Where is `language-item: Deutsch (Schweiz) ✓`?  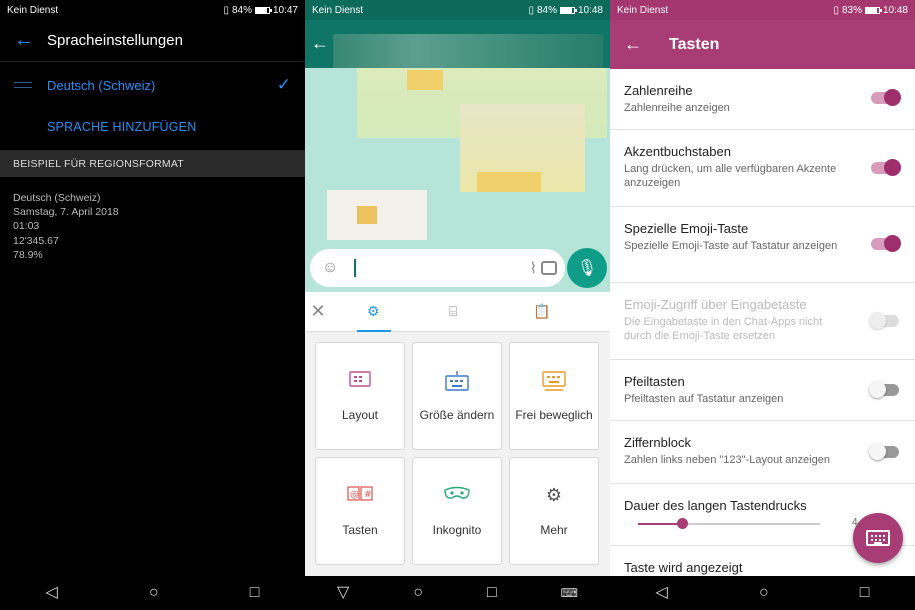 language-item: Deutsch (Schweiz) ✓ is located at coordinates (152, 85).